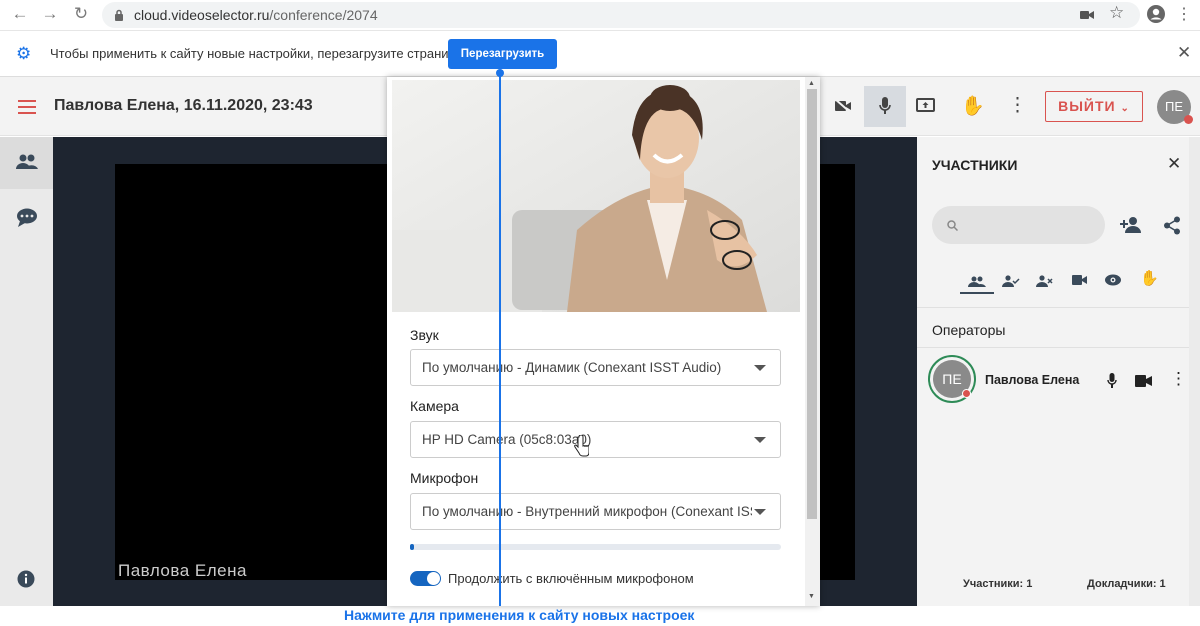  Describe the element at coordinates (975, 165) in the screenshot. I see `panel-title: УЧАСТНИКИ` at that location.